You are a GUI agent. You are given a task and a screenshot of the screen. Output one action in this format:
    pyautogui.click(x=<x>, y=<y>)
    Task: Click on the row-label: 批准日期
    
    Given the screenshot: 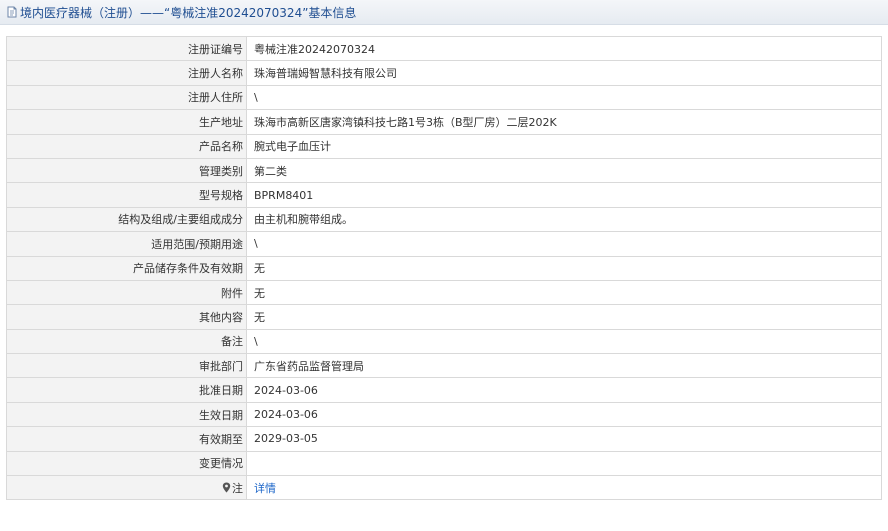 What is the action you would take?
    pyautogui.click(x=126, y=390)
    